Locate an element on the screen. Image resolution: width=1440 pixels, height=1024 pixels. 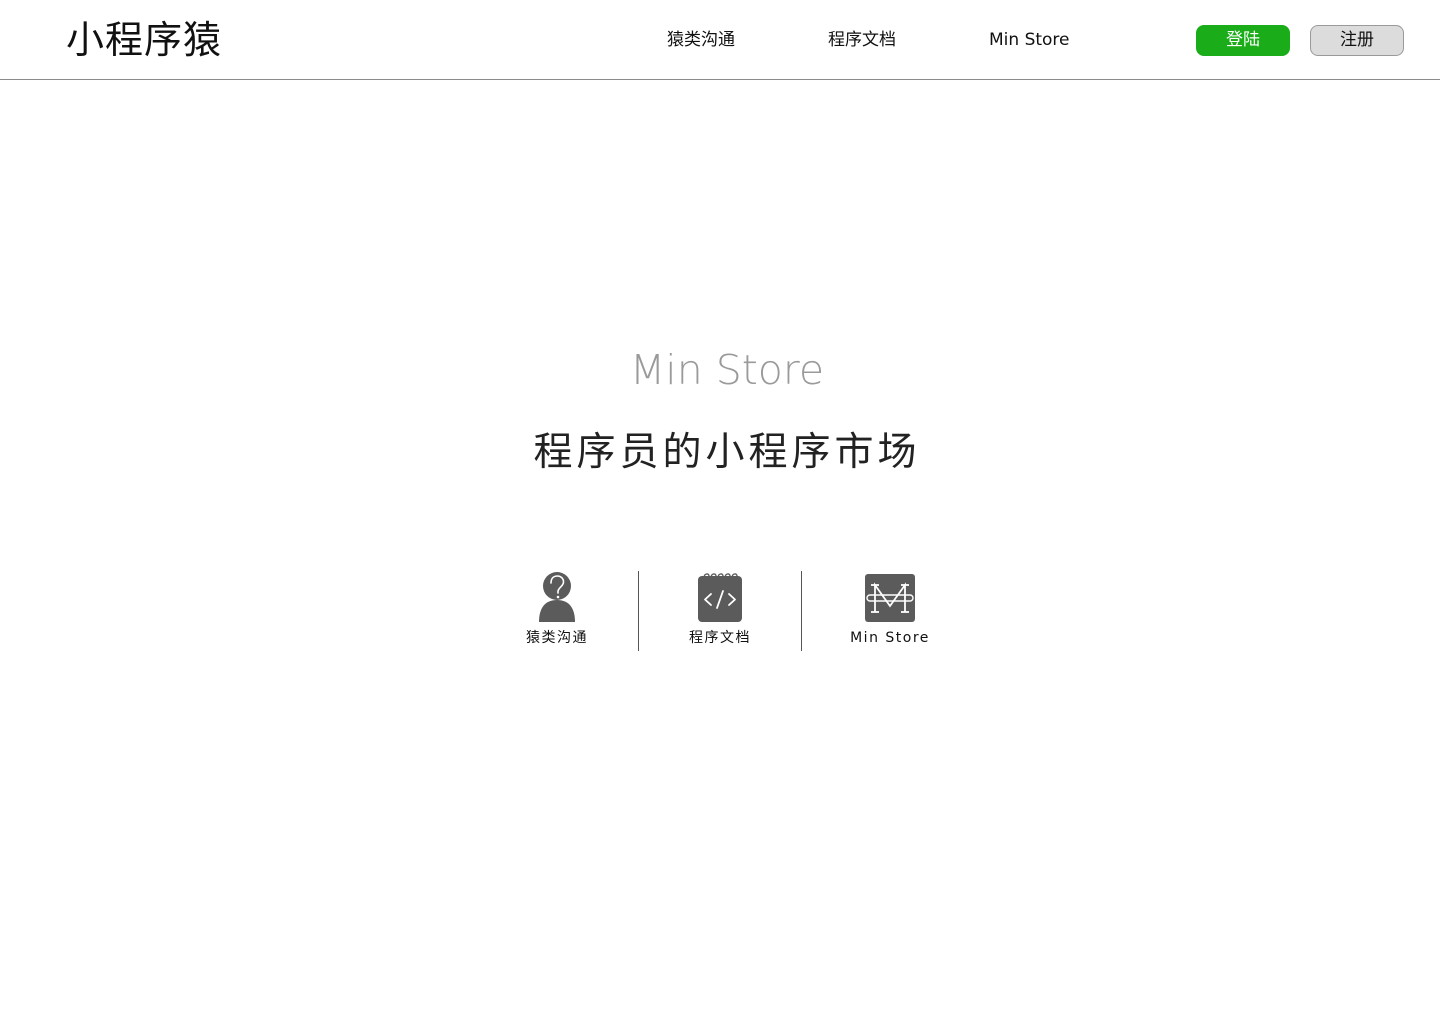
top-header: 小程序猿 猿类沟通 程序文档 Min Store 登陆 注册 is located at coordinates (720, 40).